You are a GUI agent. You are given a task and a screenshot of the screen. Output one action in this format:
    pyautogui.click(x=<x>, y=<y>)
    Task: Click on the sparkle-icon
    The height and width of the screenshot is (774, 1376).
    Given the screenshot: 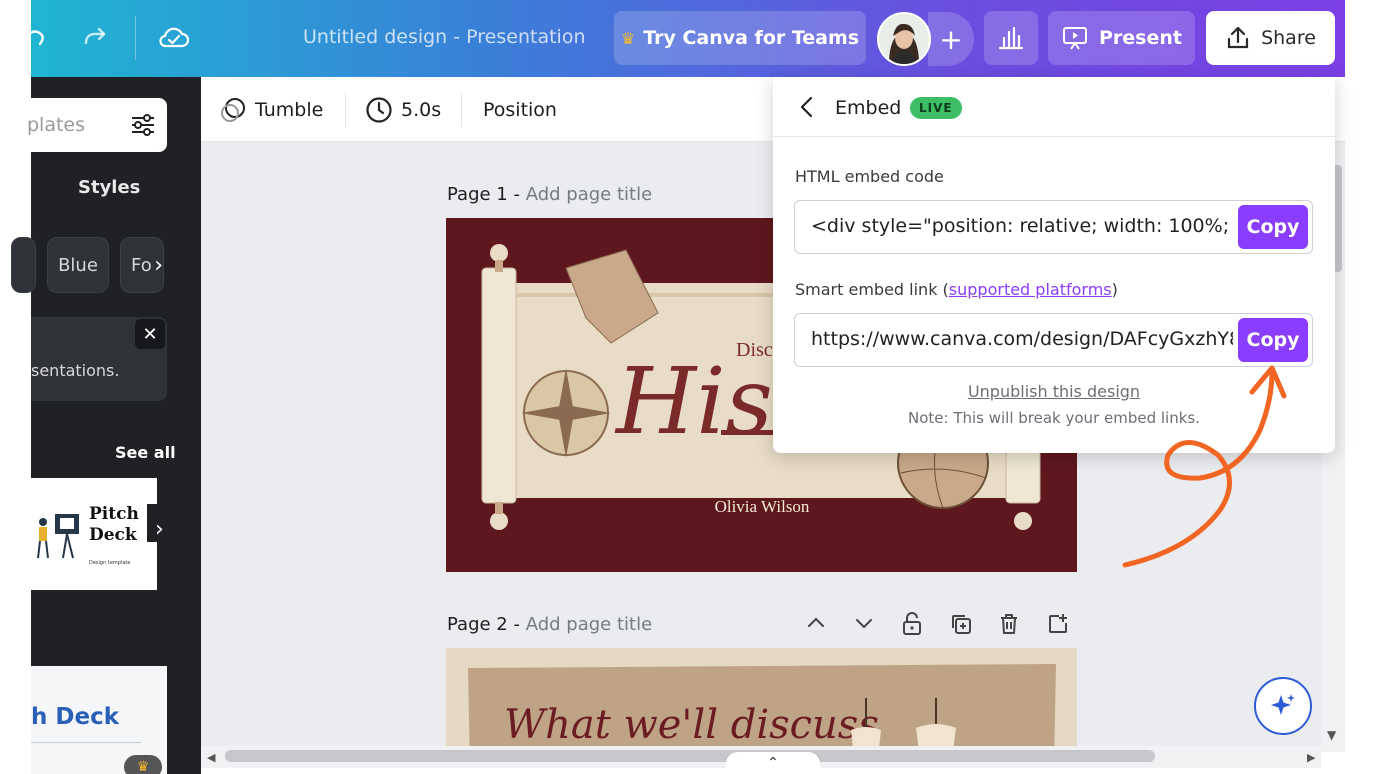 What is the action you would take?
    pyautogui.click(x=1283, y=704)
    